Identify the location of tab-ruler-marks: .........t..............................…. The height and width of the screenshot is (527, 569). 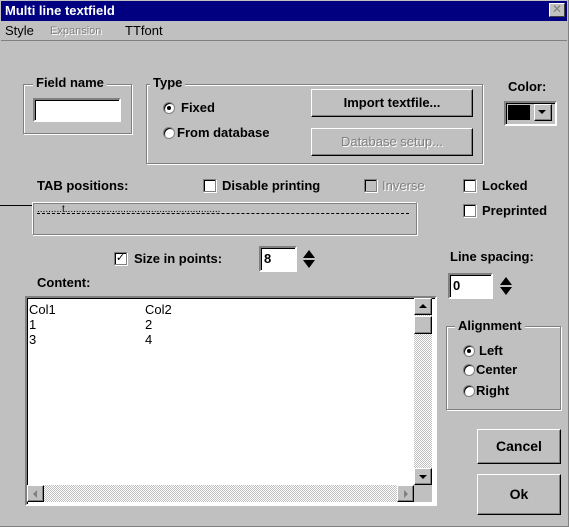
(129, 209).